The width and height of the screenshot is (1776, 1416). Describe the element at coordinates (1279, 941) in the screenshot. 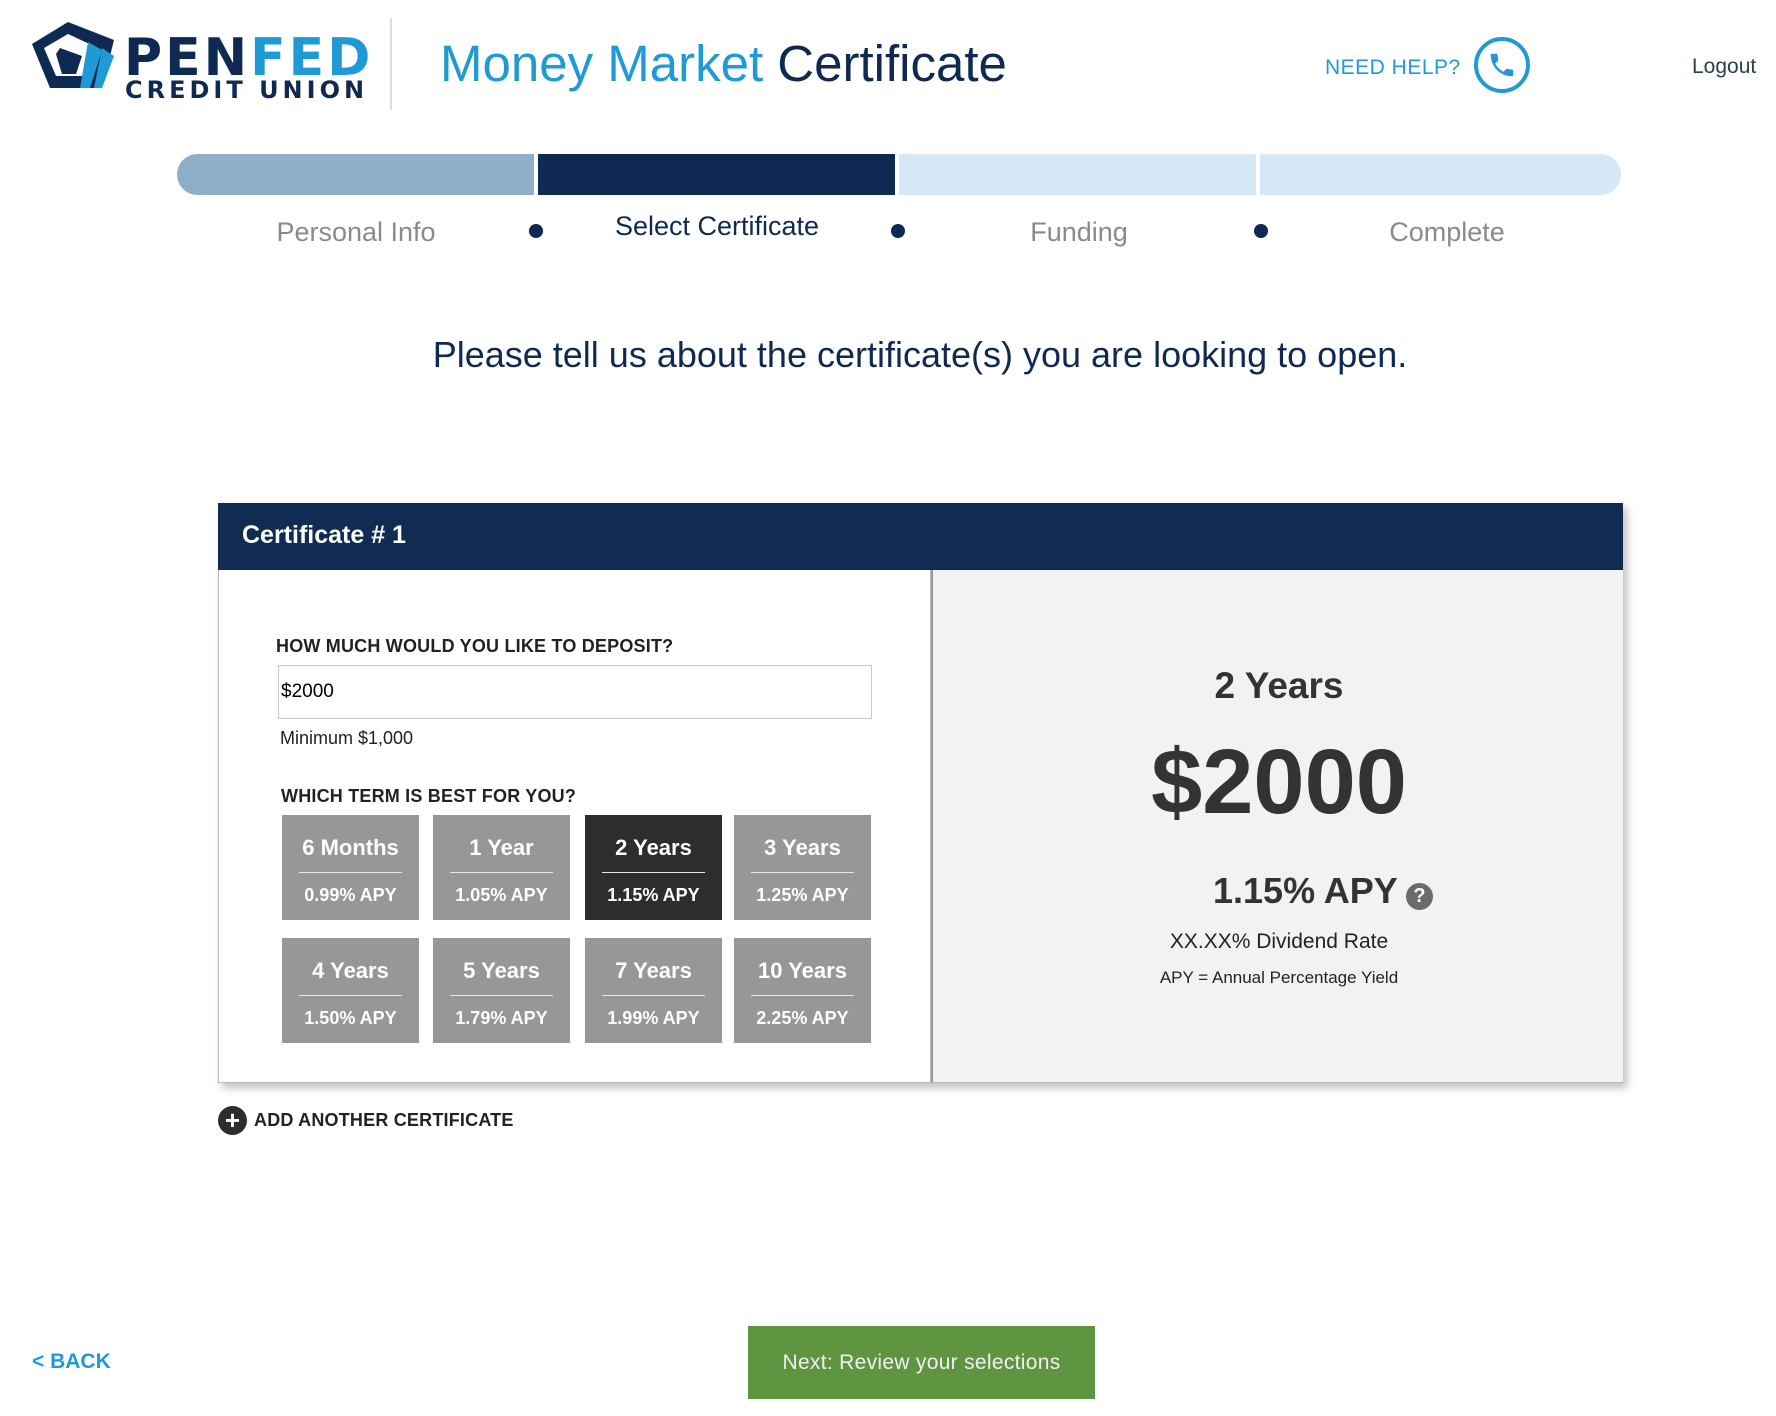

I see `summary-dividend-rate: XX.XX% Dividend Rate` at that location.